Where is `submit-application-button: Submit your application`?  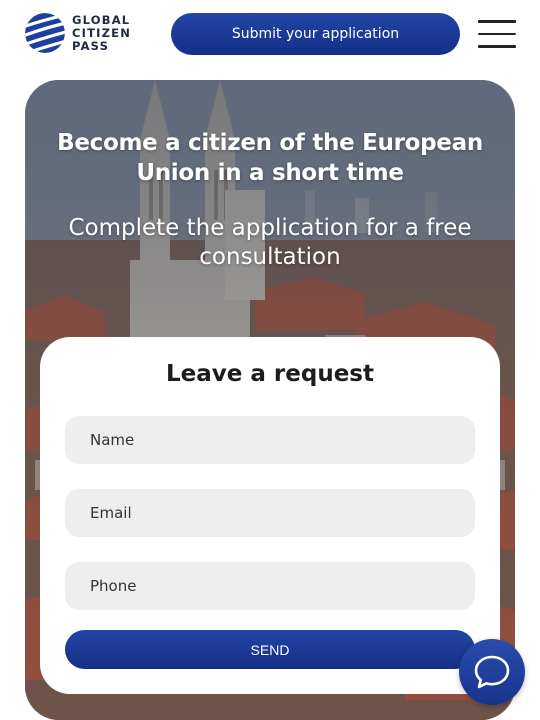
submit-application-button: Submit your application is located at coordinates (315, 34).